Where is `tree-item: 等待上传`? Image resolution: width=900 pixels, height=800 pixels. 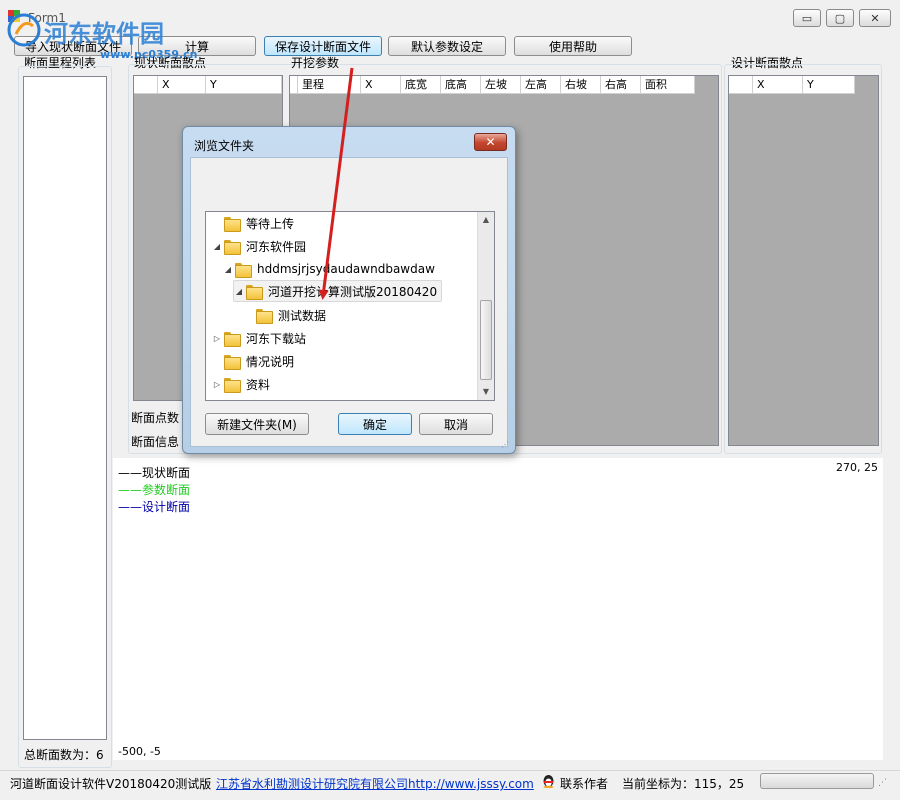
tree-item: 等待上传 is located at coordinates (253, 223).